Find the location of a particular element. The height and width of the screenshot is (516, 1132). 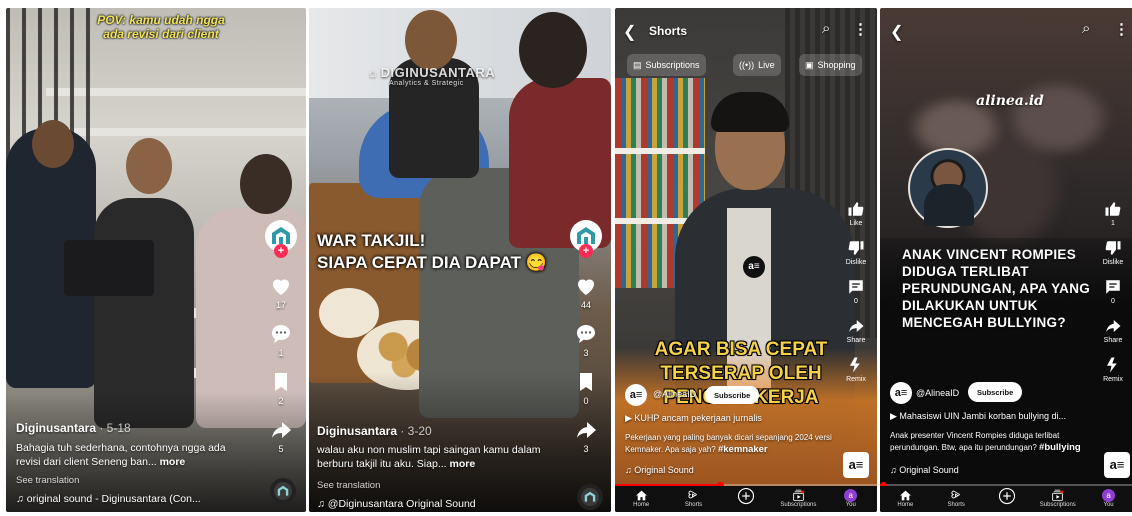

hashtag-link: #bullying is located at coordinates (1060, 447).